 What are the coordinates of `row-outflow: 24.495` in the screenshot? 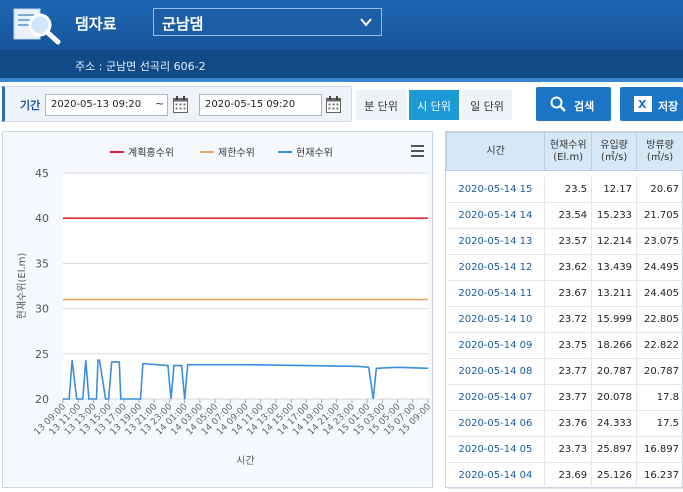 It's located at (659, 267).